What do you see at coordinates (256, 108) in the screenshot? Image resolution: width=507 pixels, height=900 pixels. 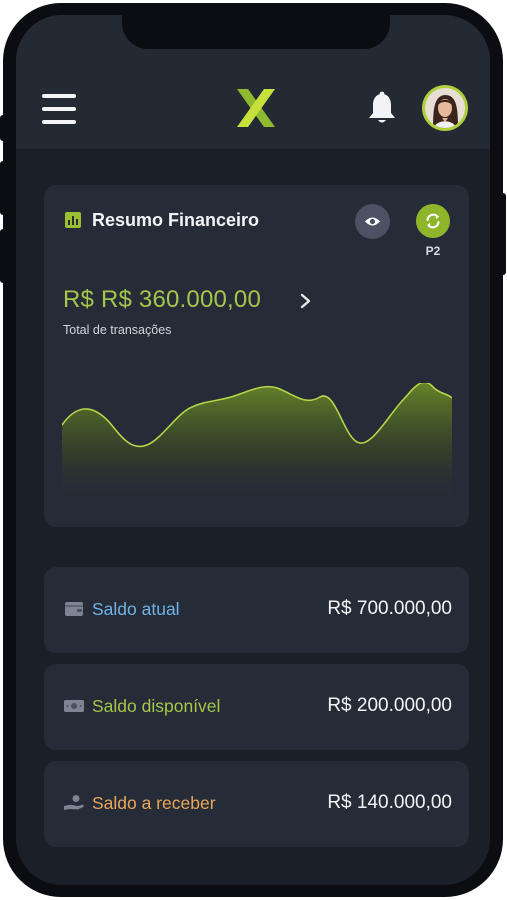 I see `x-logo-icon` at bounding box center [256, 108].